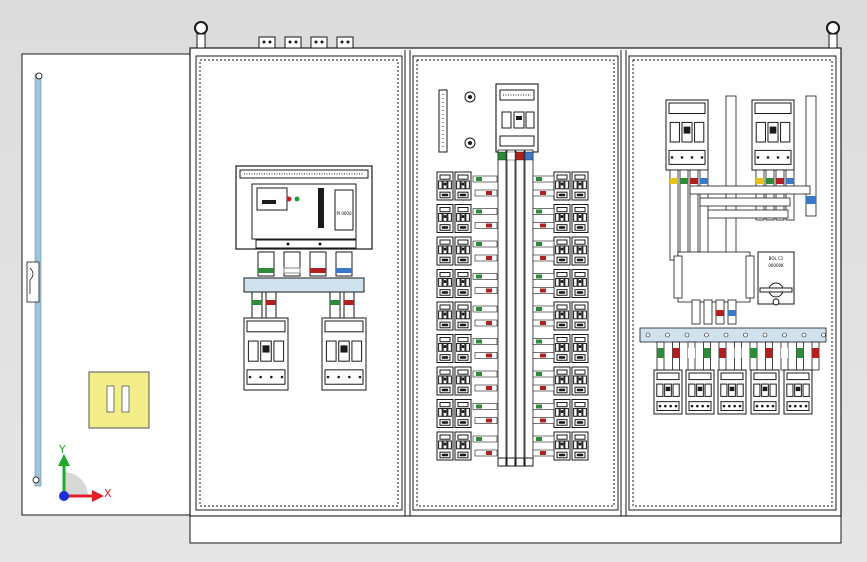  Describe the element at coordinates (443, 121) in the screenshot. I see `terminal-strip` at that location.